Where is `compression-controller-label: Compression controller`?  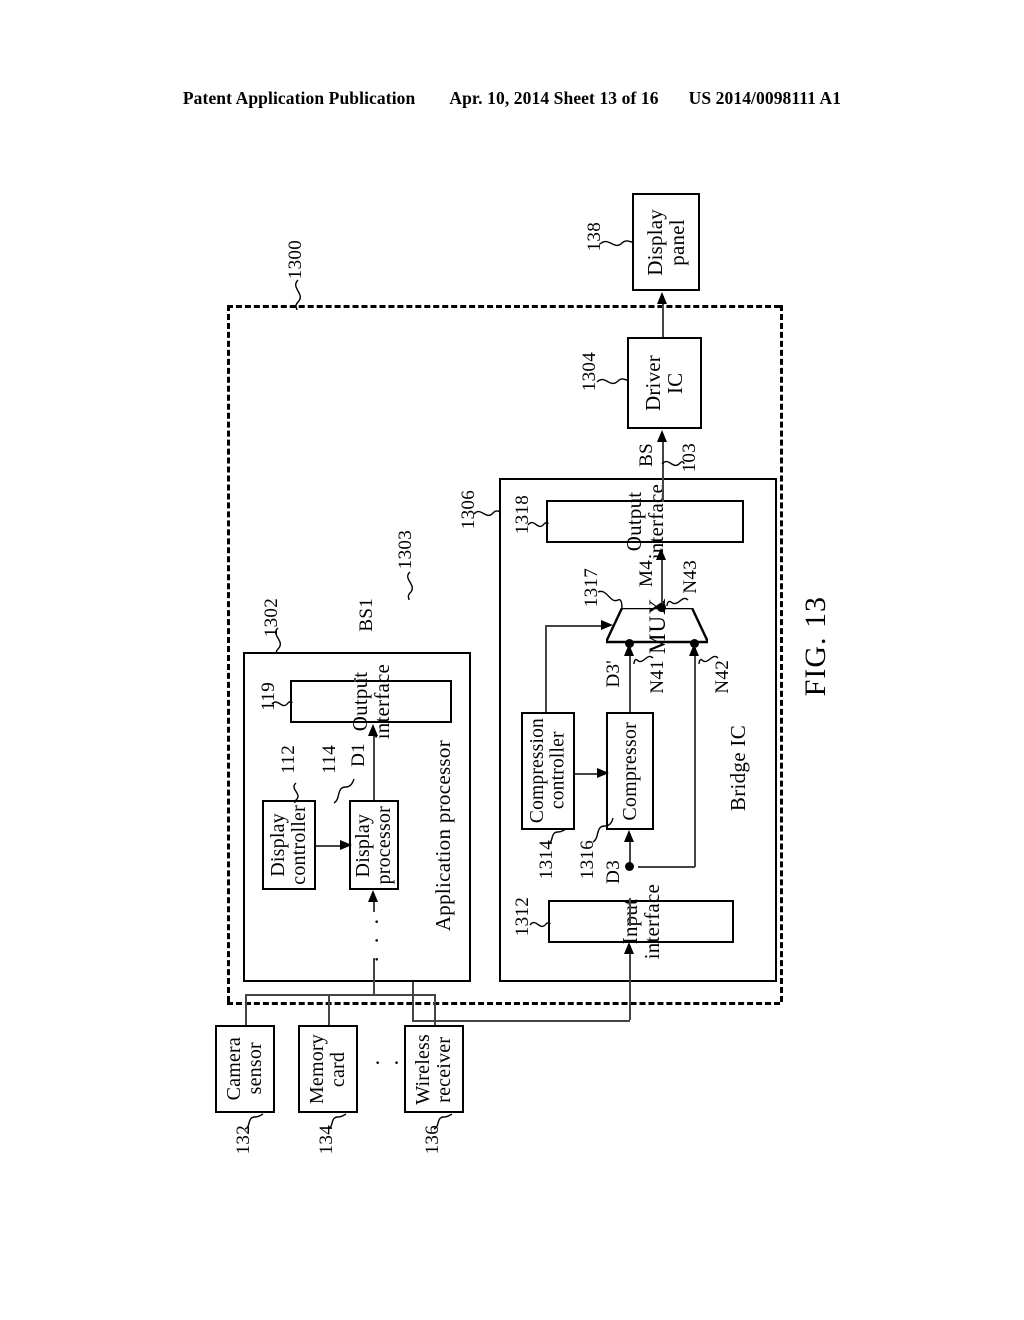
compression-controller-label: Compression controller is located at coordinates (547, 771).